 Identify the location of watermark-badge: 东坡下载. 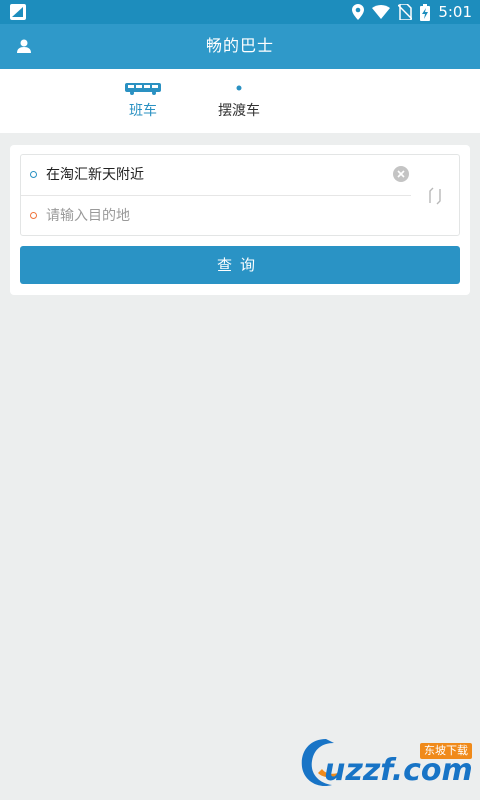
(446, 751).